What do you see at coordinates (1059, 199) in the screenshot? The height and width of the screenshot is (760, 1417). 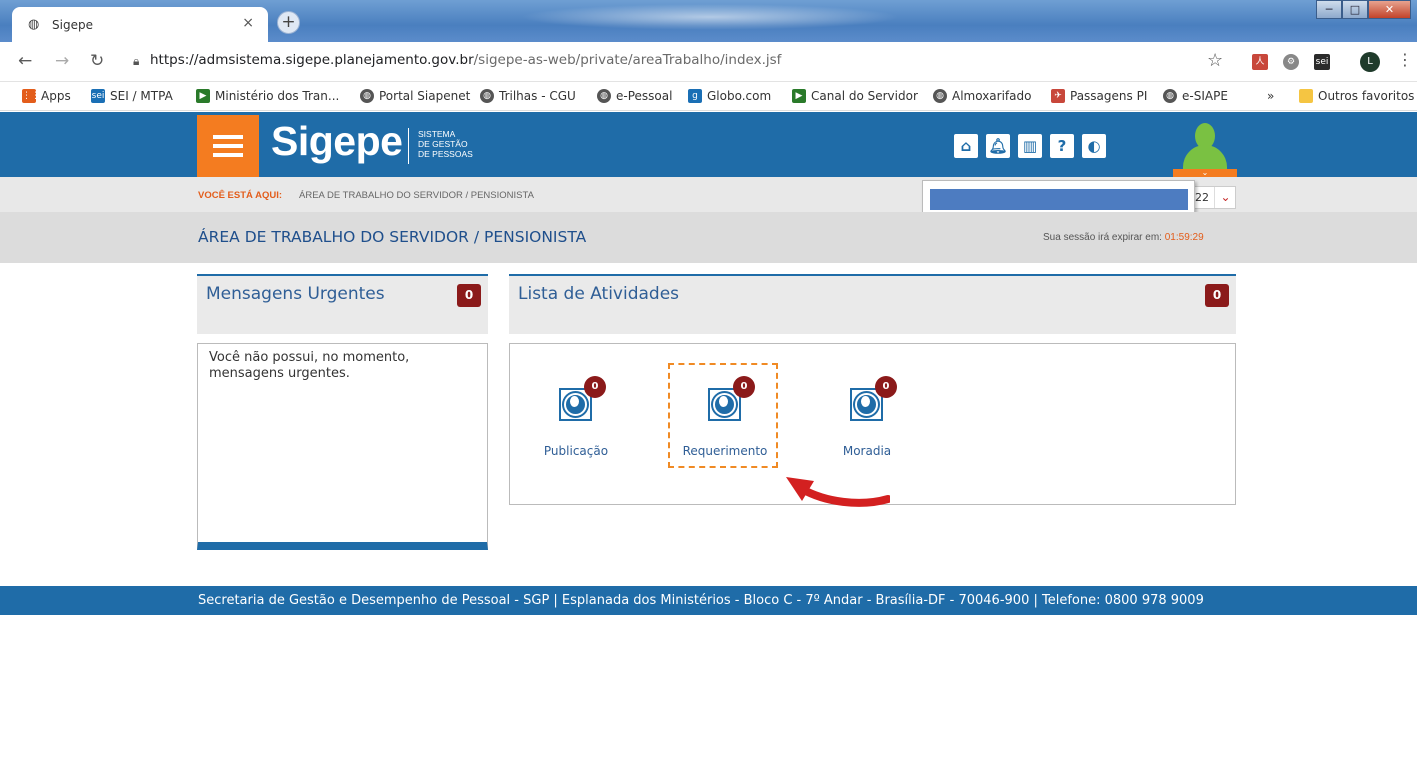 I see `profile-dropdown-option-redacted` at bounding box center [1059, 199].